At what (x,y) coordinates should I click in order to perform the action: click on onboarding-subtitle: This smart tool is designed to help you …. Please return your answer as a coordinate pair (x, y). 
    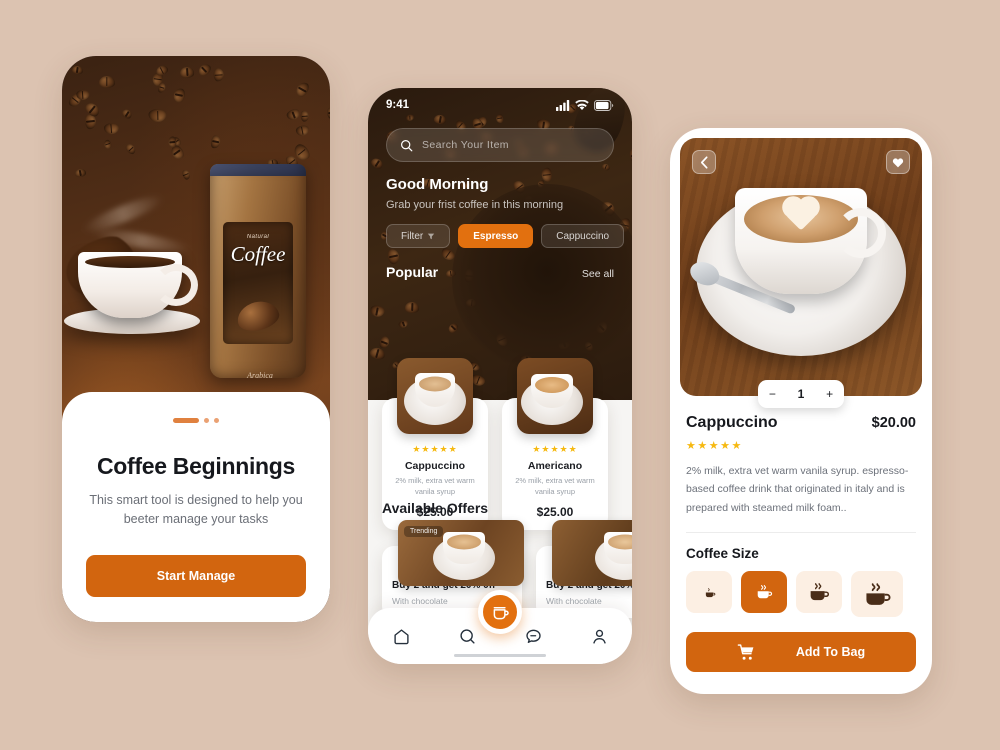
    Looking at the image, I should click on (196, 509).